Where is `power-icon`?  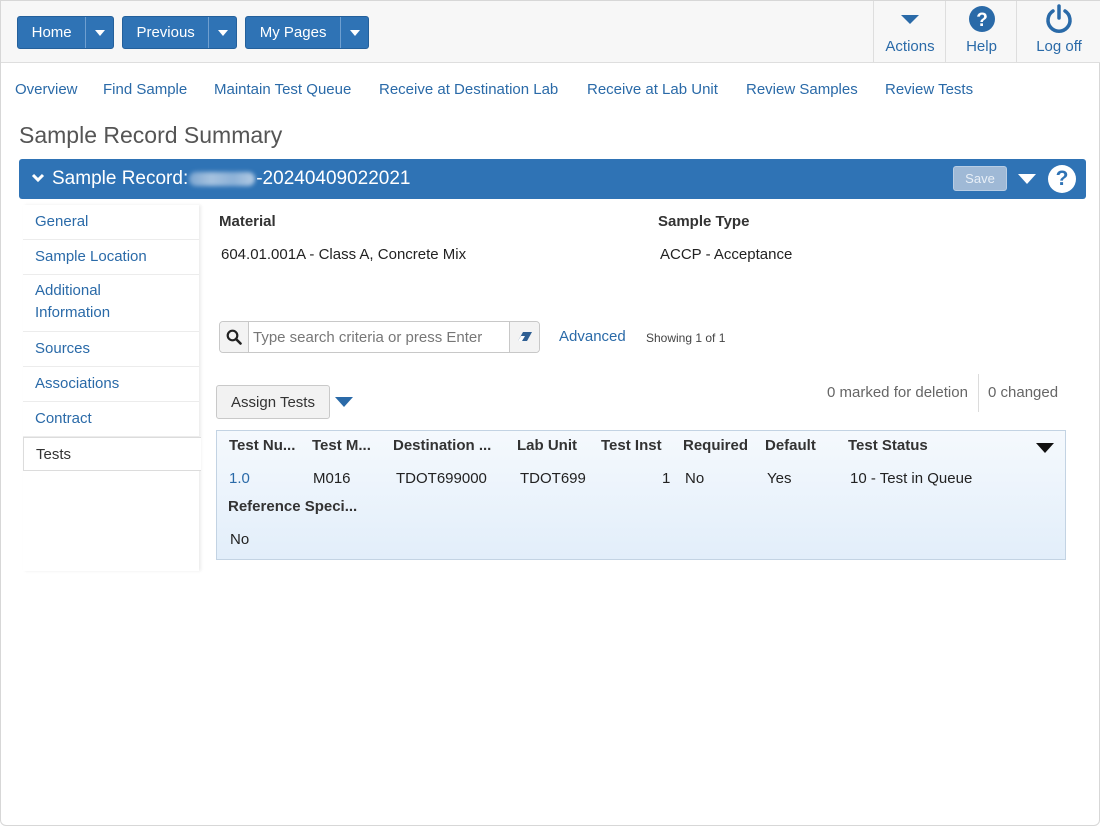
power-icon is located at coordinates (1059, 19).